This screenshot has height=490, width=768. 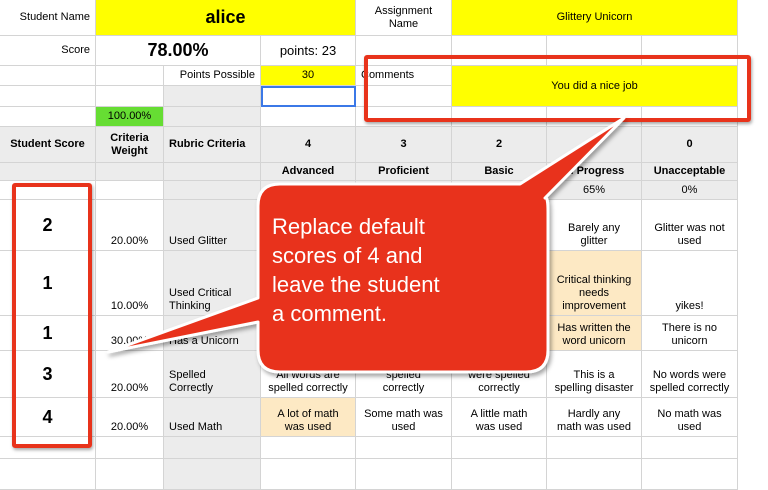 I want to click on level-label: Proficient, so click(x=404, y=172).